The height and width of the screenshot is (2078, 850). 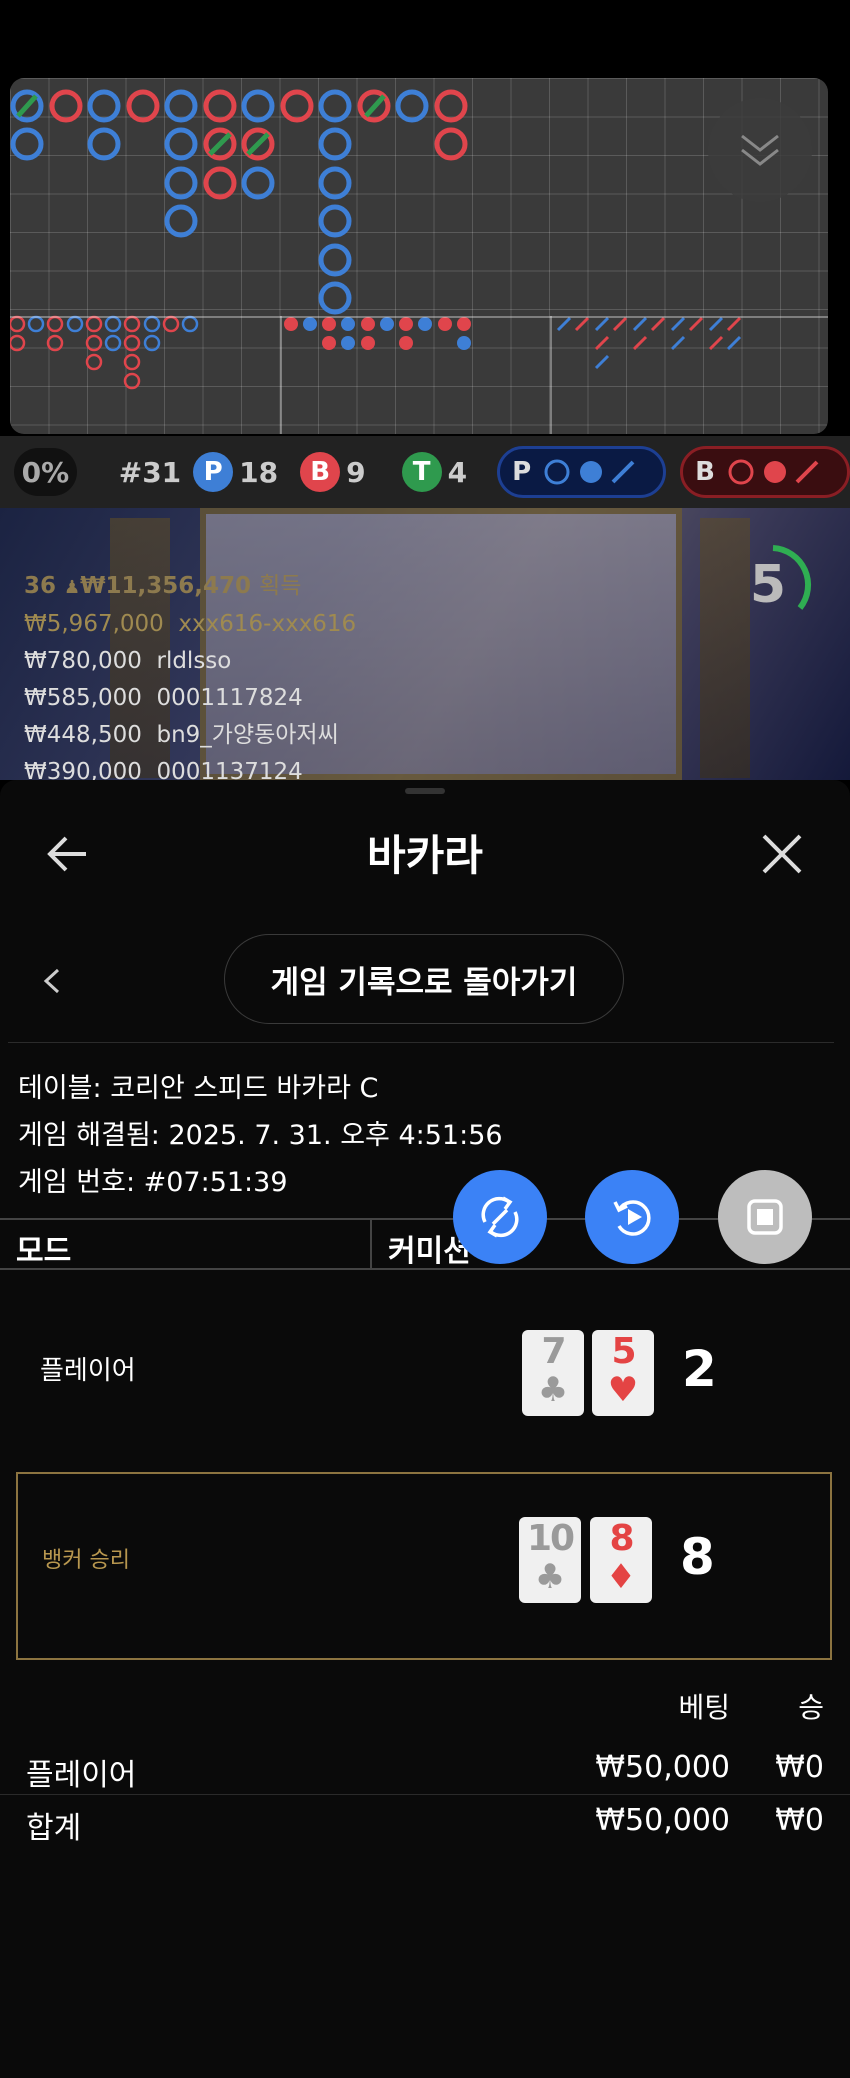 I want to click on bead-road, so click(x=376, y=239).